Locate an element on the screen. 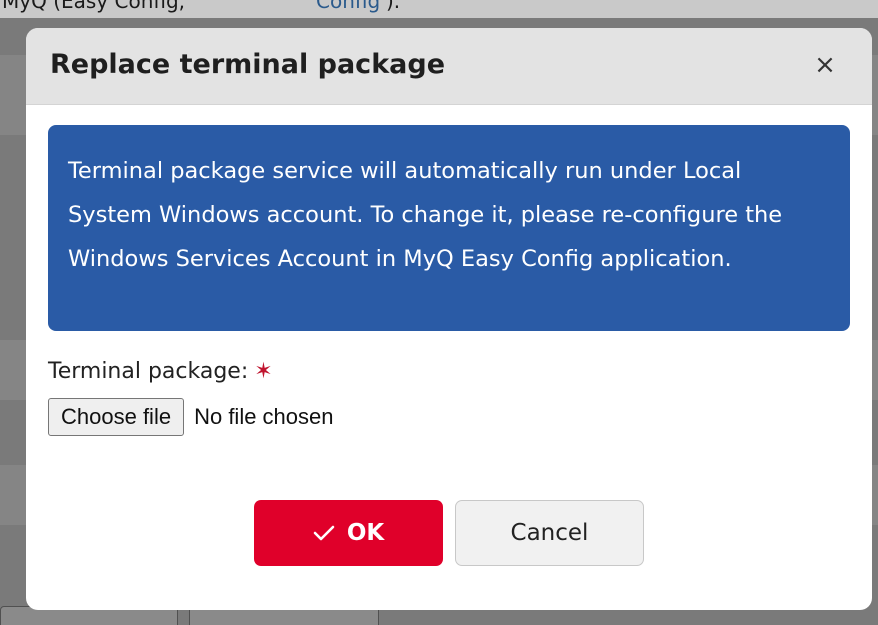 The width and height of the screenshot is (878, 625). file-status-text: No file chosen is located at coordinates (264, 416).